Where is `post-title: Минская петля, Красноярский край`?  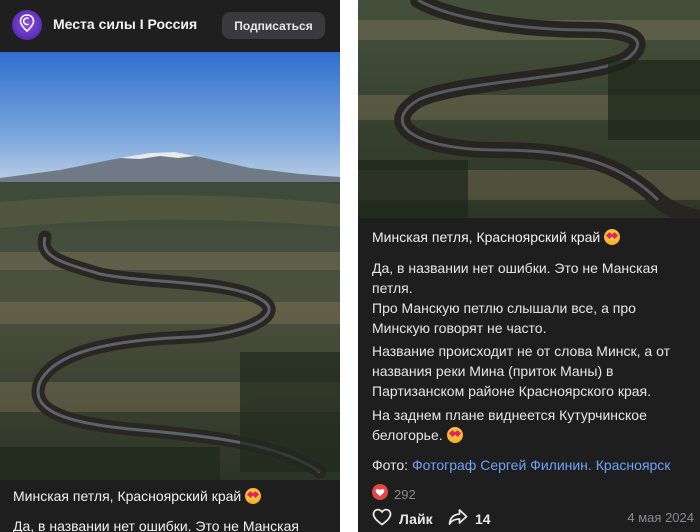 post-title: Минская петля, Красноярский край is located at coordinates (137, 496).